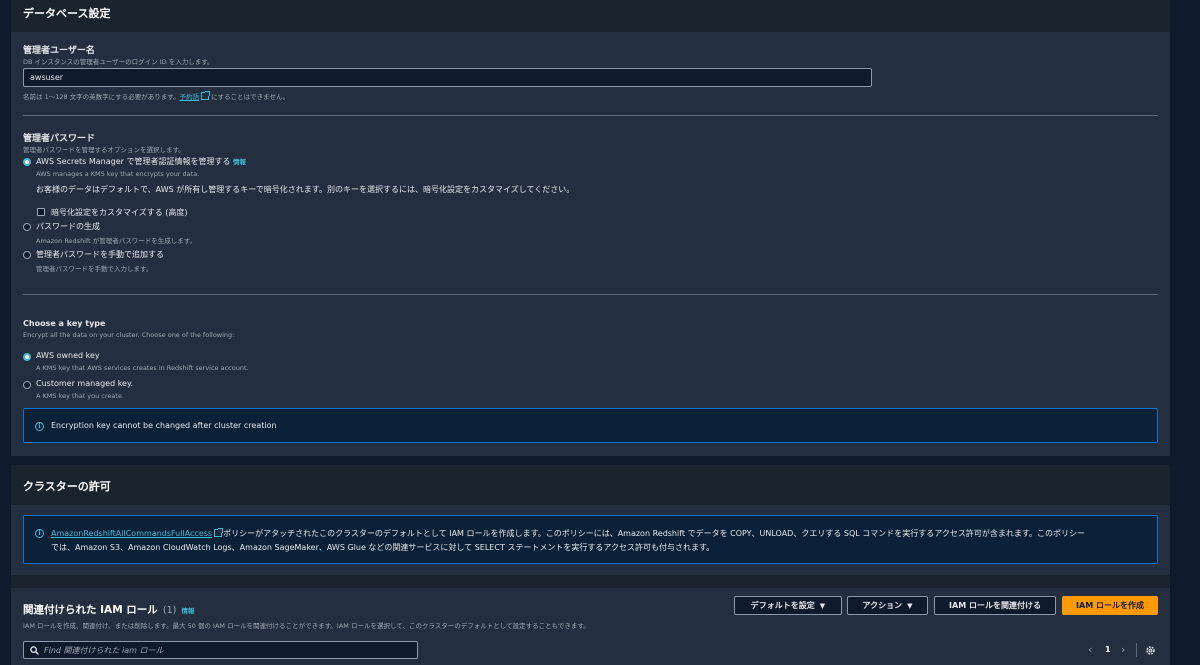 Image resolution: width=1200 pixels, height=665 pixels. I want to click on actions-button: アクション ▼, so click(887, 605).